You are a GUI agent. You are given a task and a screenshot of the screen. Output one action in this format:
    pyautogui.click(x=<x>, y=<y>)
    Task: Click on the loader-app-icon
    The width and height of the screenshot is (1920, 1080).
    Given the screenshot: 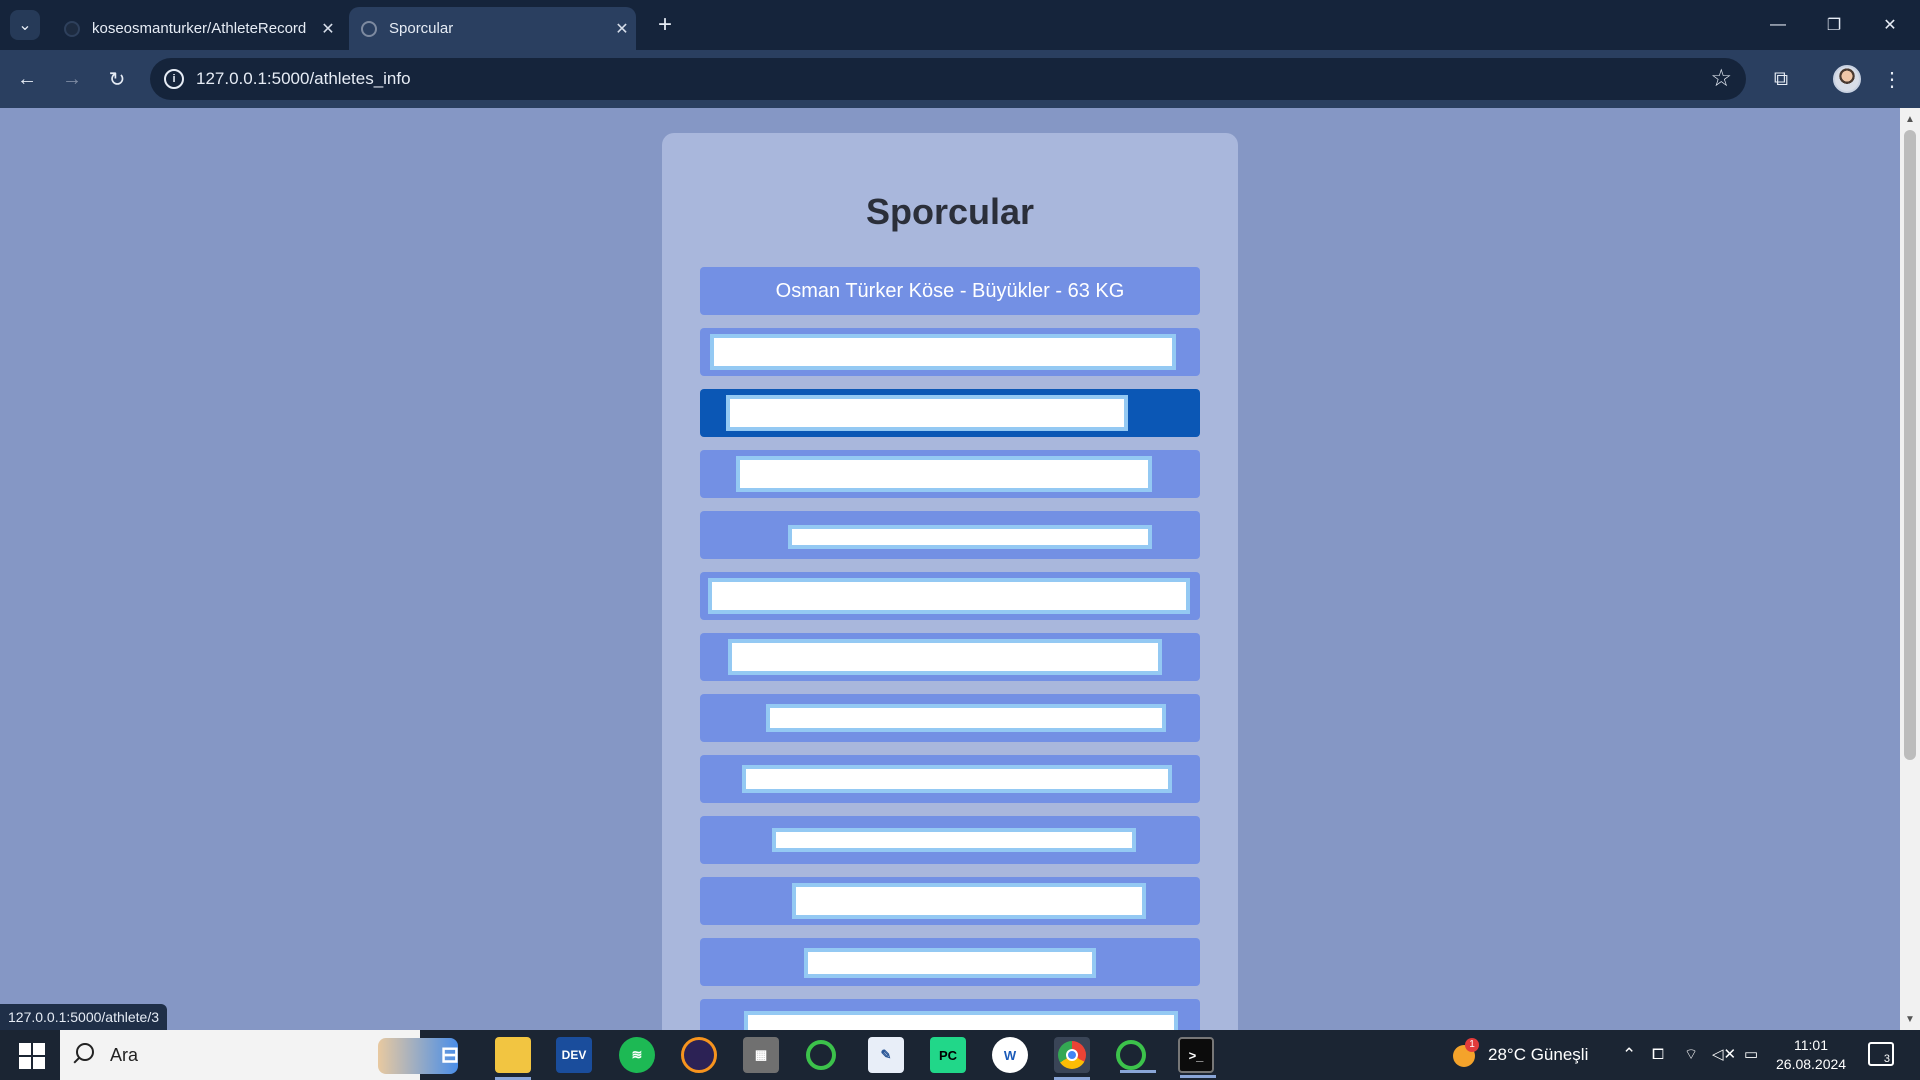 What is the action you would take?
    pyautogui.click(x=821, y=1055)
    